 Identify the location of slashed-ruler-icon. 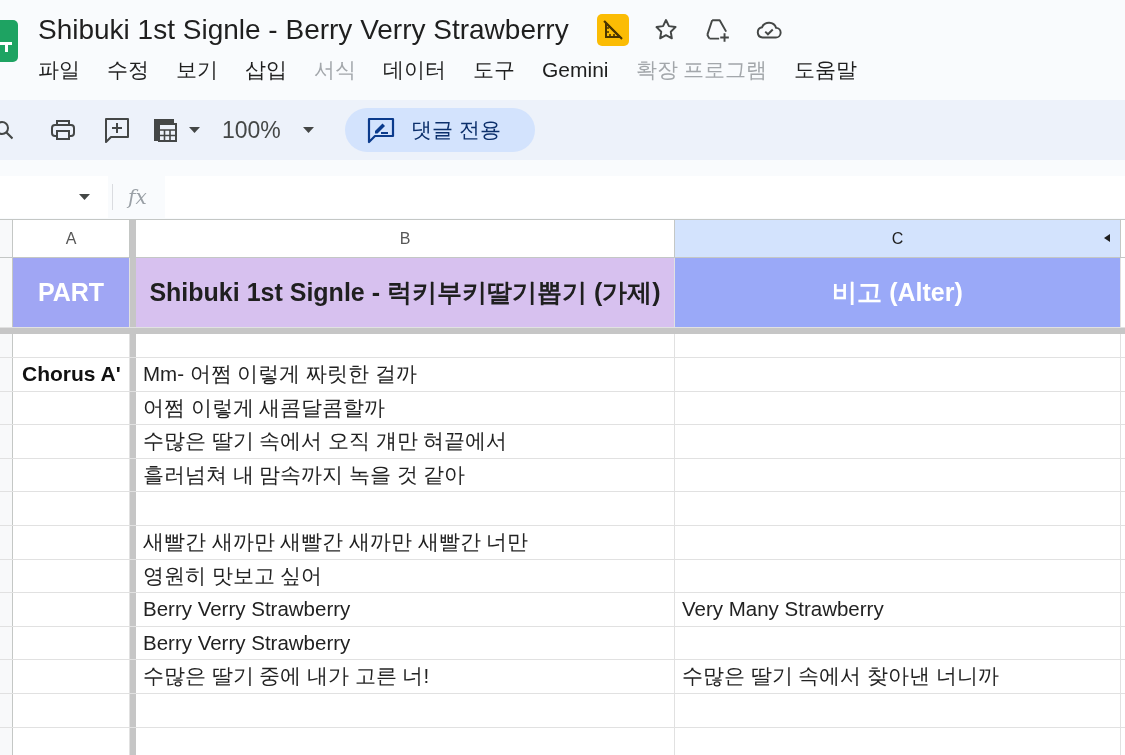
(612, 30).